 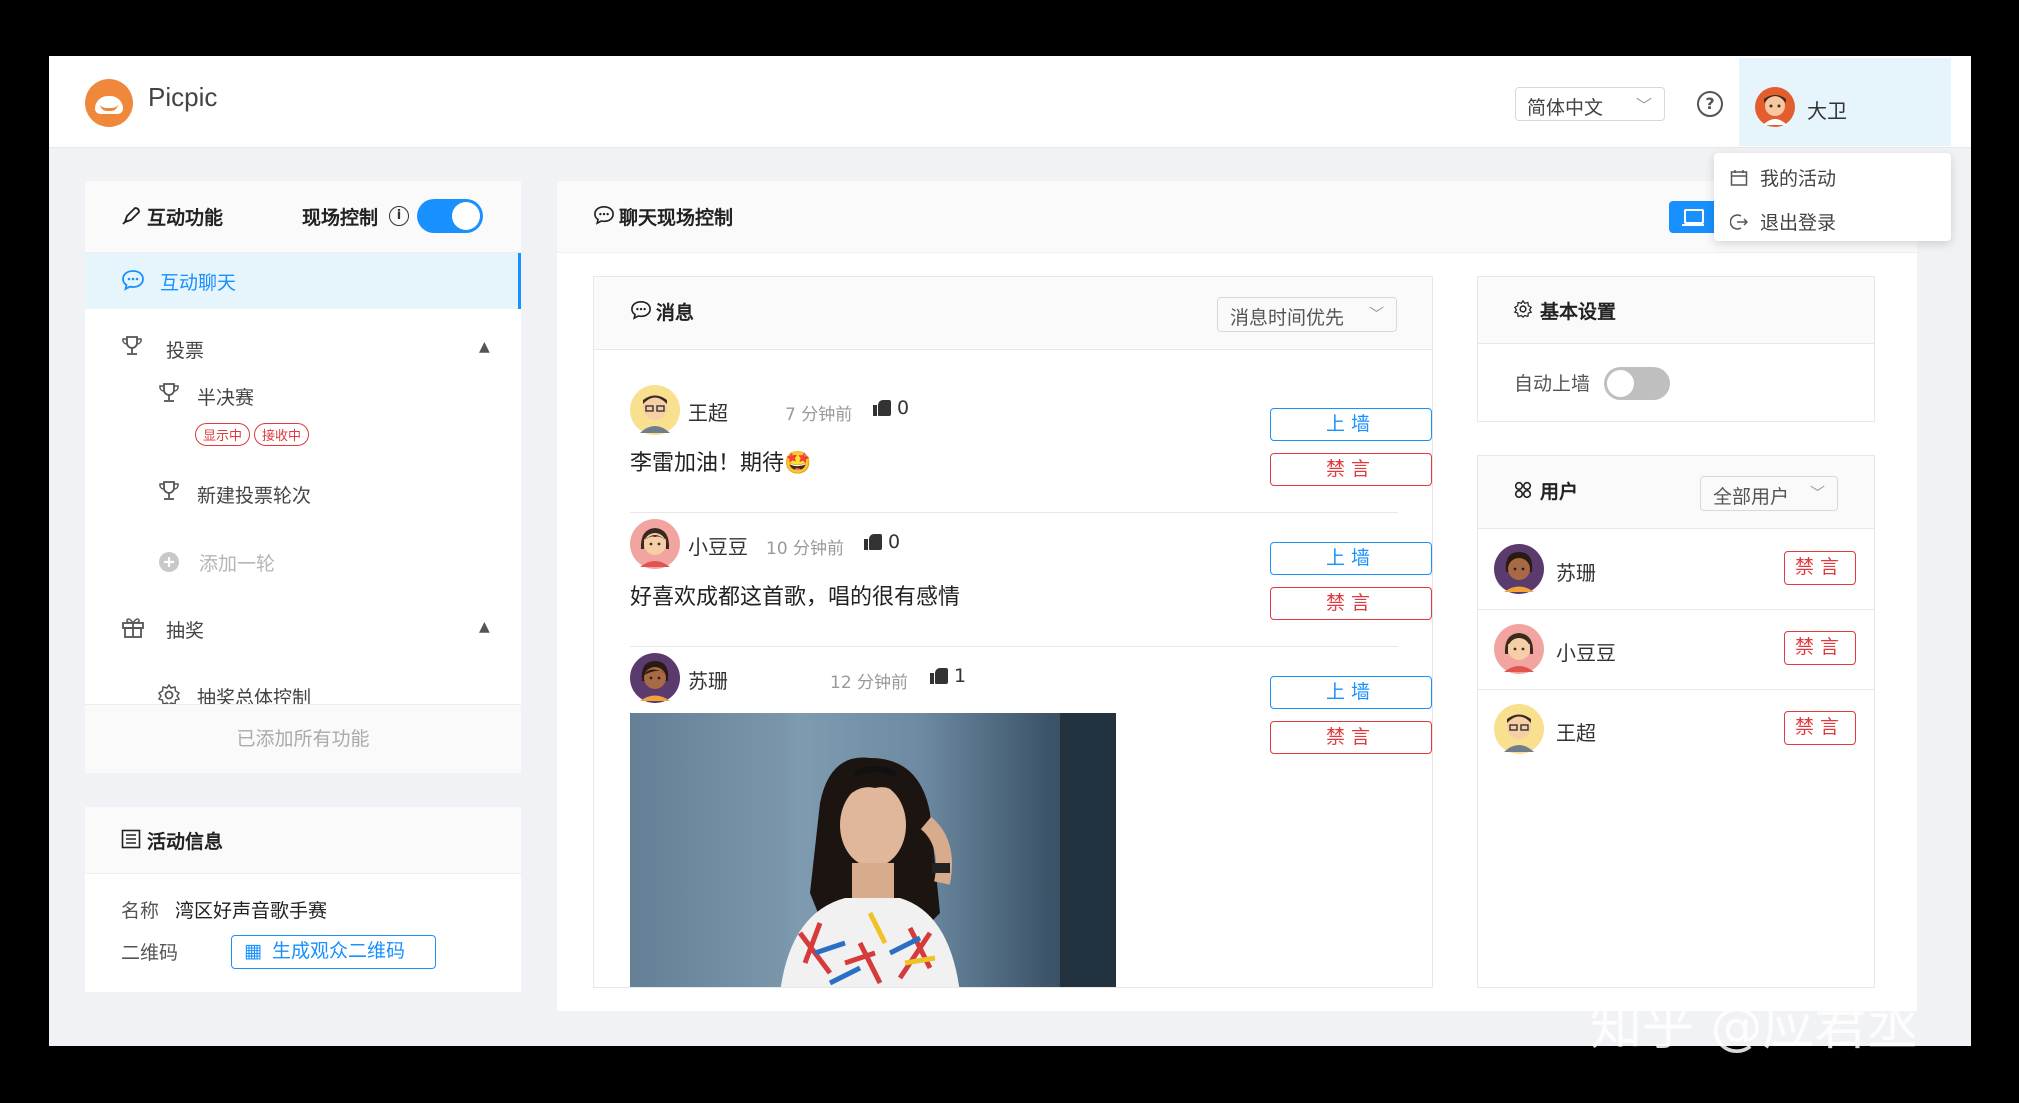 What do you see at coordinates (1565, 108) in the screenshot?
I see `language-value: 简体中文` at bounding box center [1565, 108].